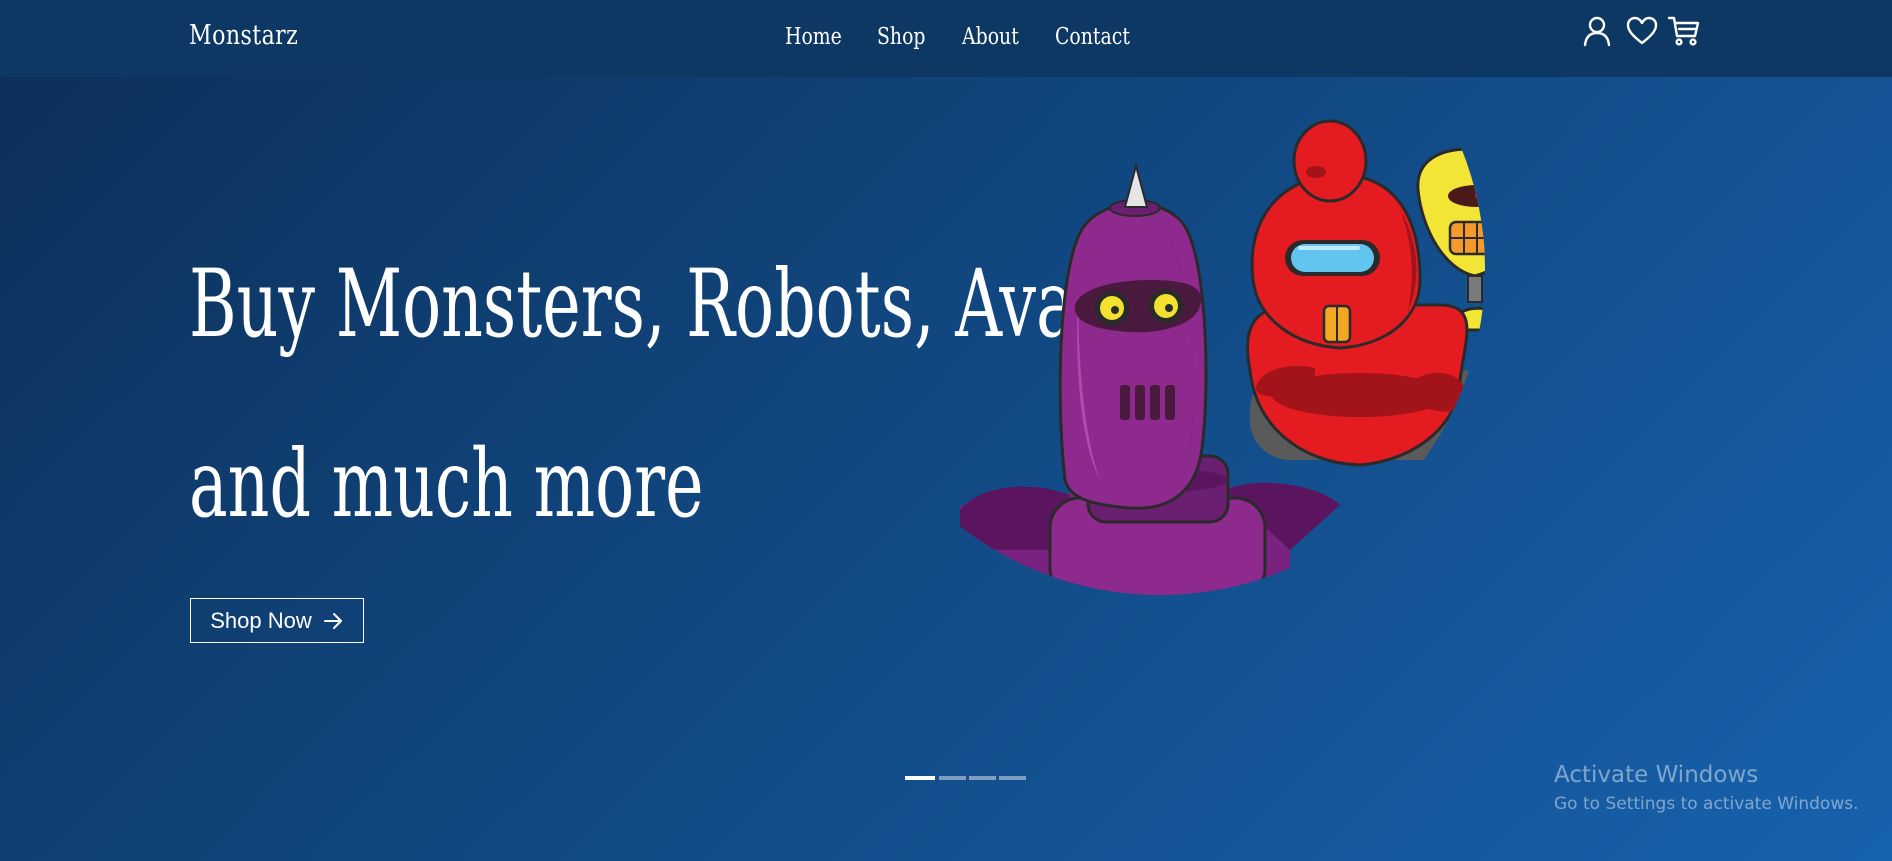 This screenshot has width=1892, height=861. Describe the element at coordinates (1642, 32) in the screenshot. I see `heart-icon` at that location.